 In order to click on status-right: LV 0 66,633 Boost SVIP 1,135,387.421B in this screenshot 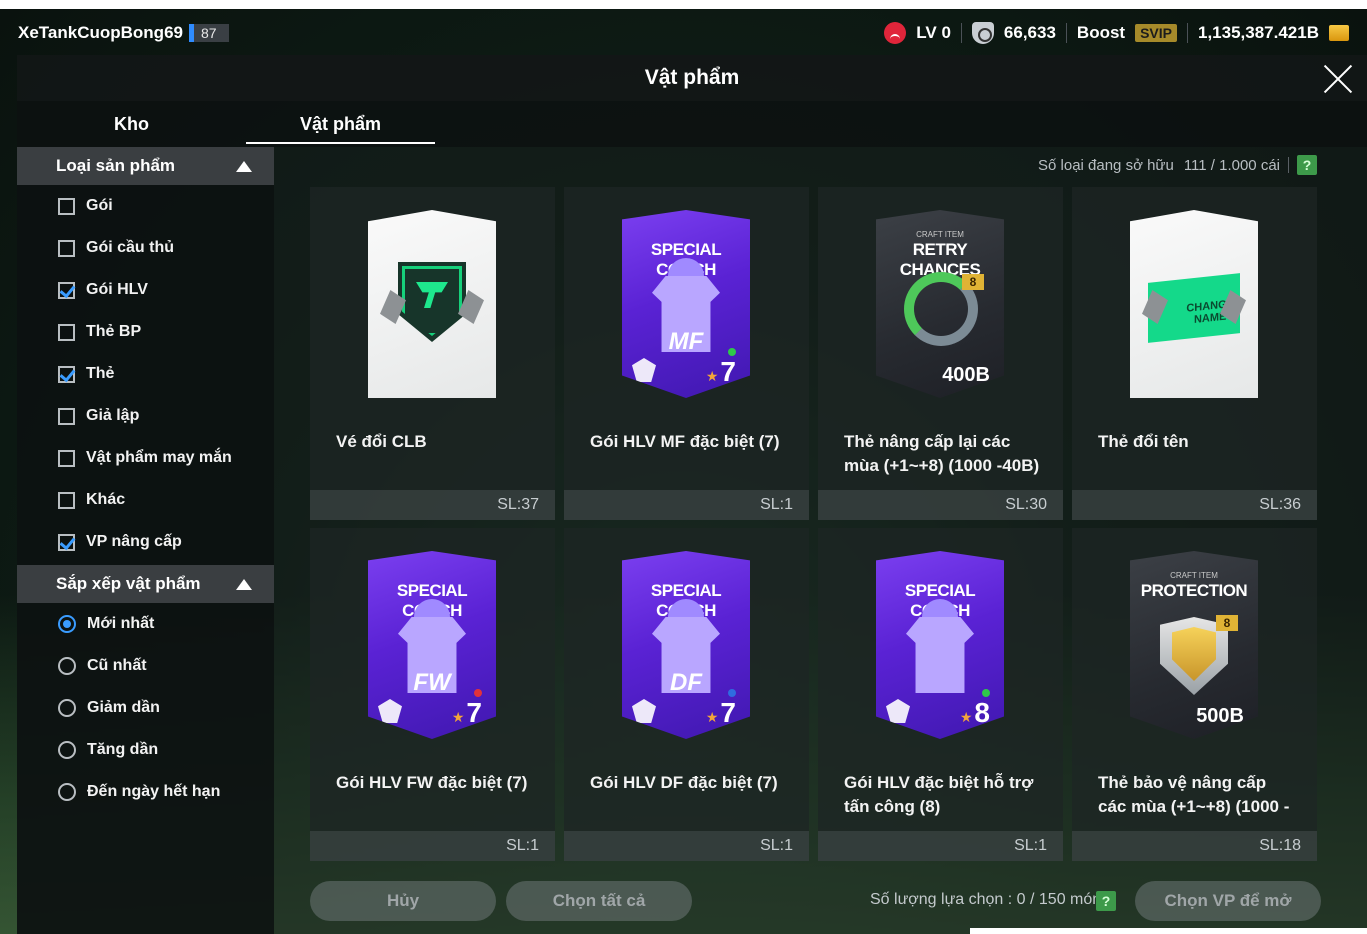, I will do `click(1116, 33)`.